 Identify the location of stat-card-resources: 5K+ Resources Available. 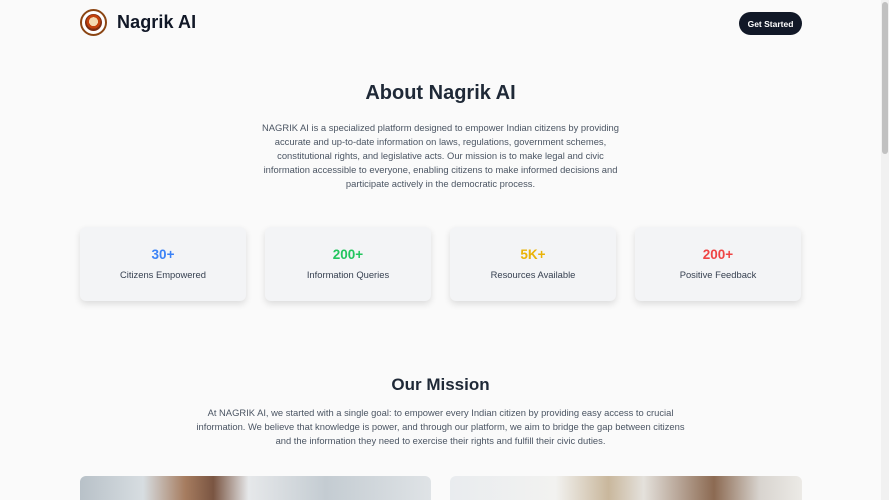
(533, 264).